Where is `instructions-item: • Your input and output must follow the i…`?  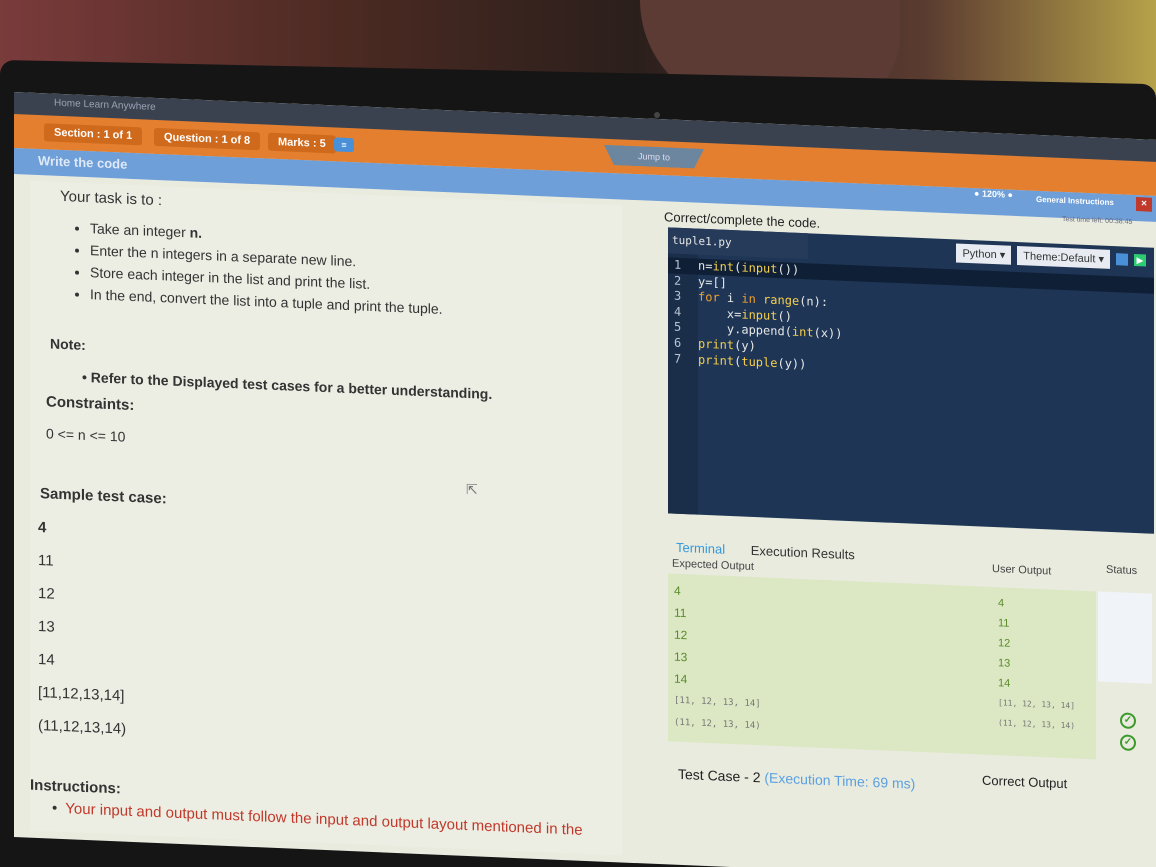
instructions-item: • Your input and output must follow the i… is located at coordinates (317, 819).